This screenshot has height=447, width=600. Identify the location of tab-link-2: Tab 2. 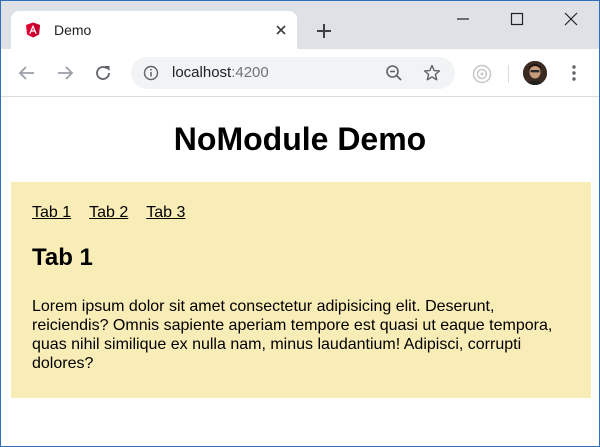
(108, 212).